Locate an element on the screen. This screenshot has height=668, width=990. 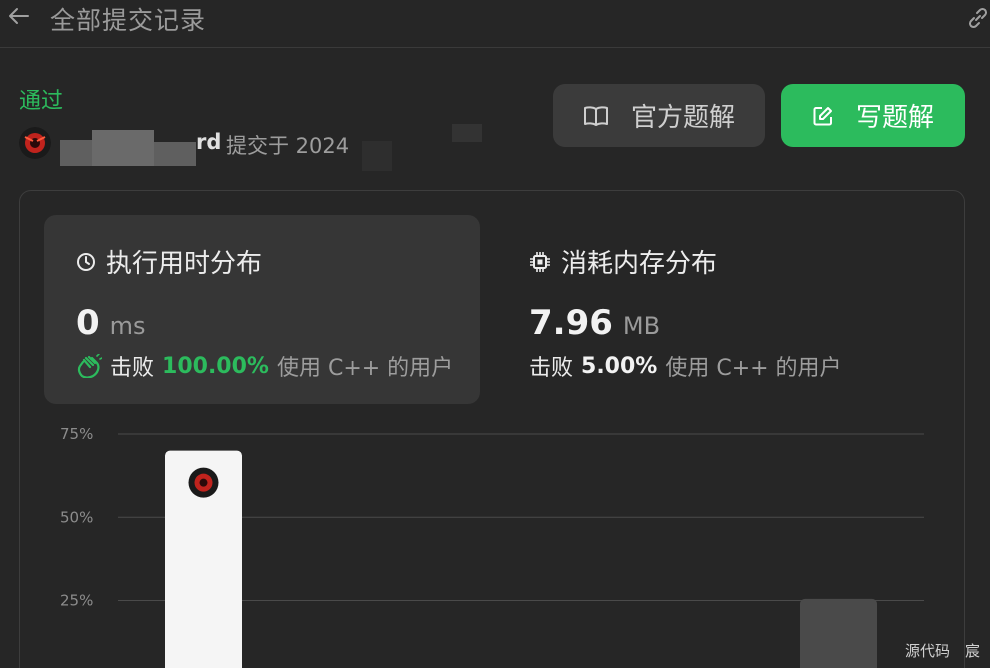
chart-y-tick-label: 25% is located at coordinates (76, 601).